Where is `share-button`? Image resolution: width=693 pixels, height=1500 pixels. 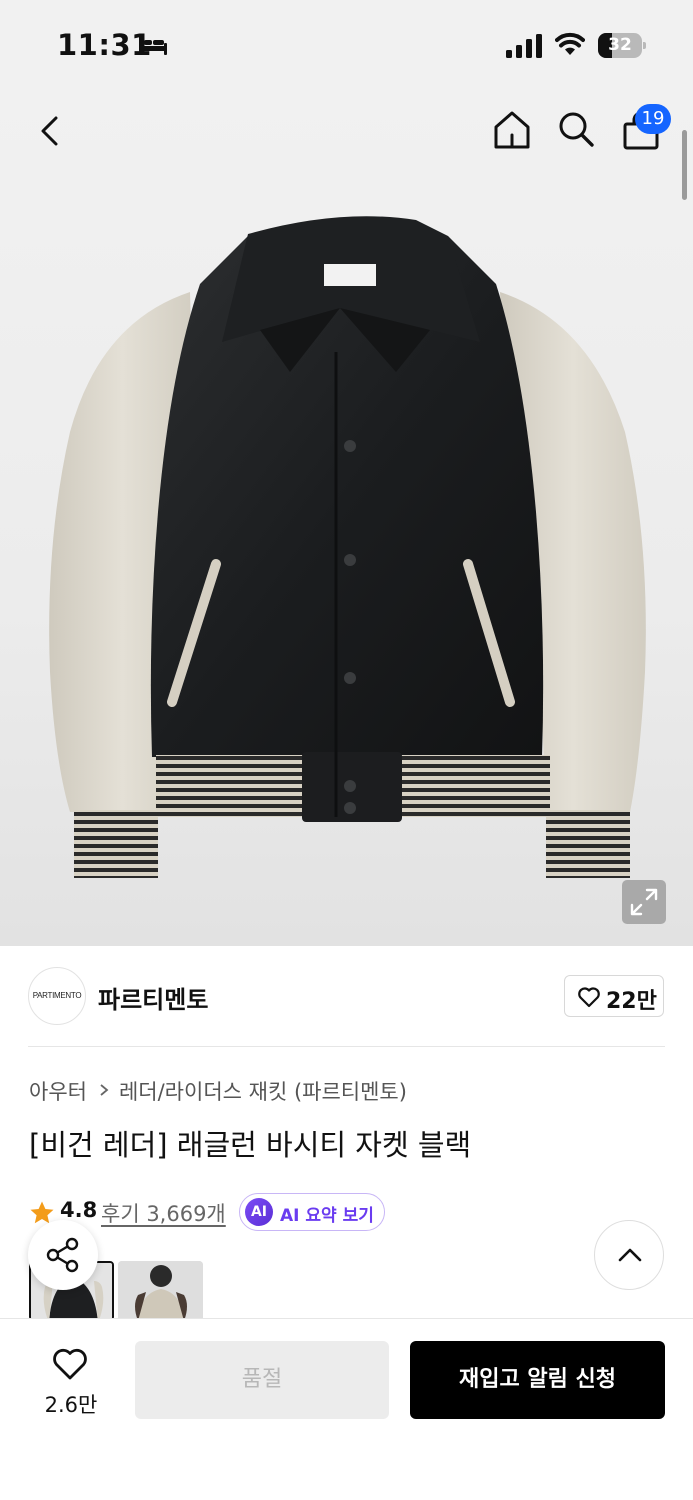
share-button is located at coordinates (63, 1255).